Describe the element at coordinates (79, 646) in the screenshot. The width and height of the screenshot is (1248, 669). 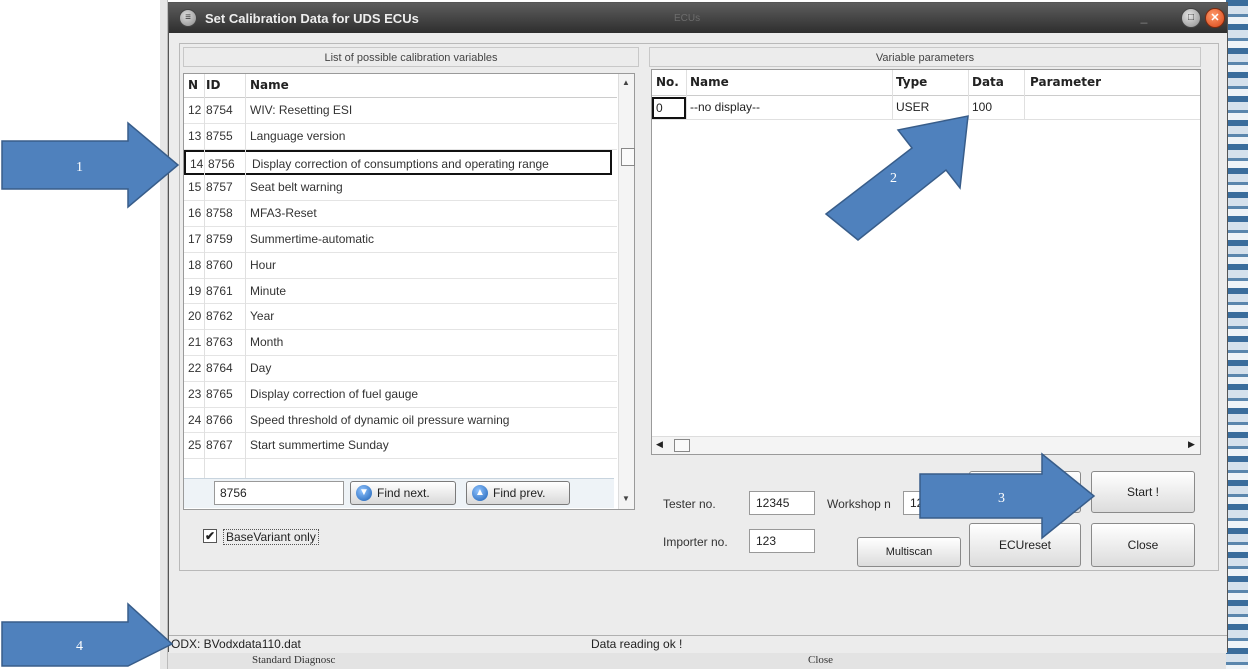
I see `annotation-label-4: 4` at that location.